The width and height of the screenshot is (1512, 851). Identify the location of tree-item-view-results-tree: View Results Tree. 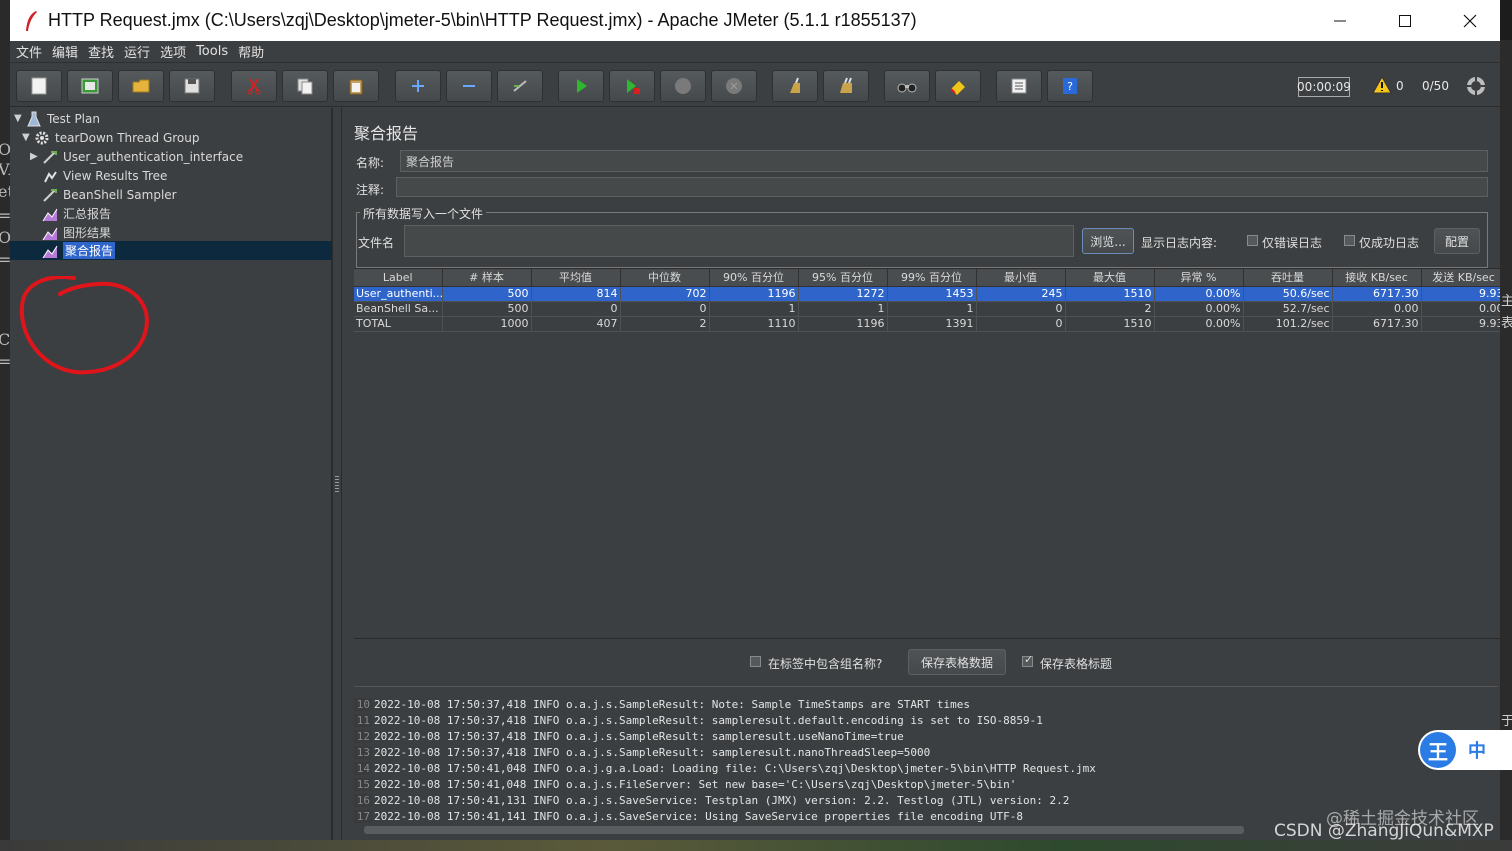
(104, 175).